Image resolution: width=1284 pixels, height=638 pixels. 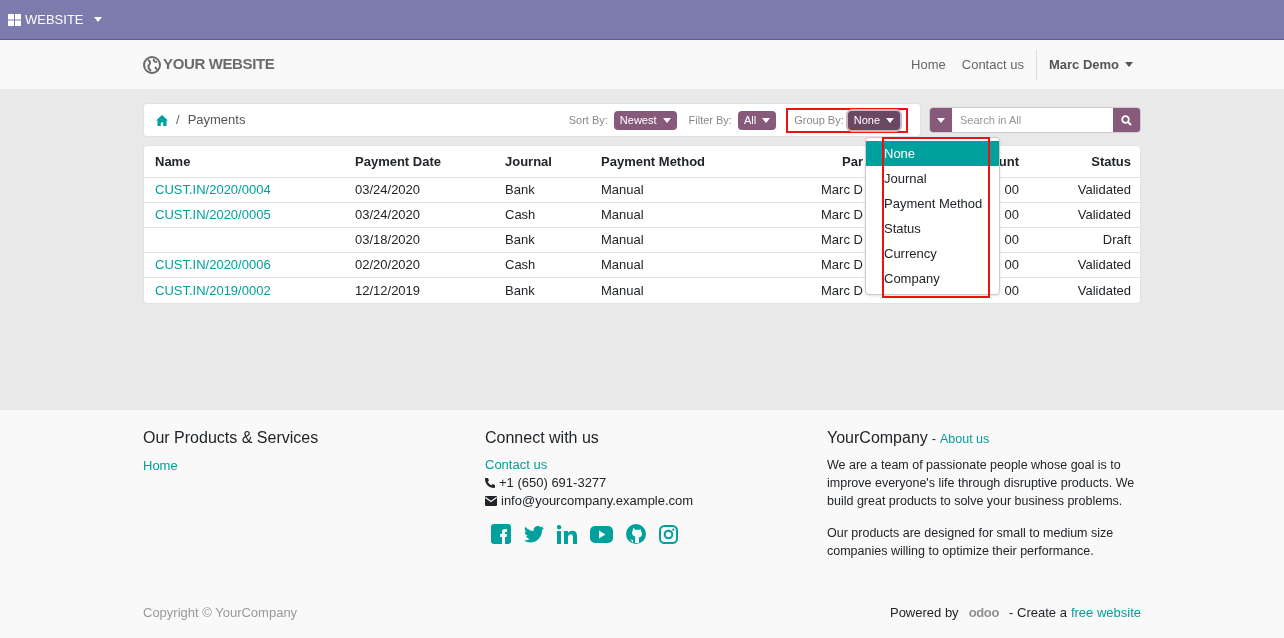 I want to click on group-dropdown: None, so click(x=873, y=120).